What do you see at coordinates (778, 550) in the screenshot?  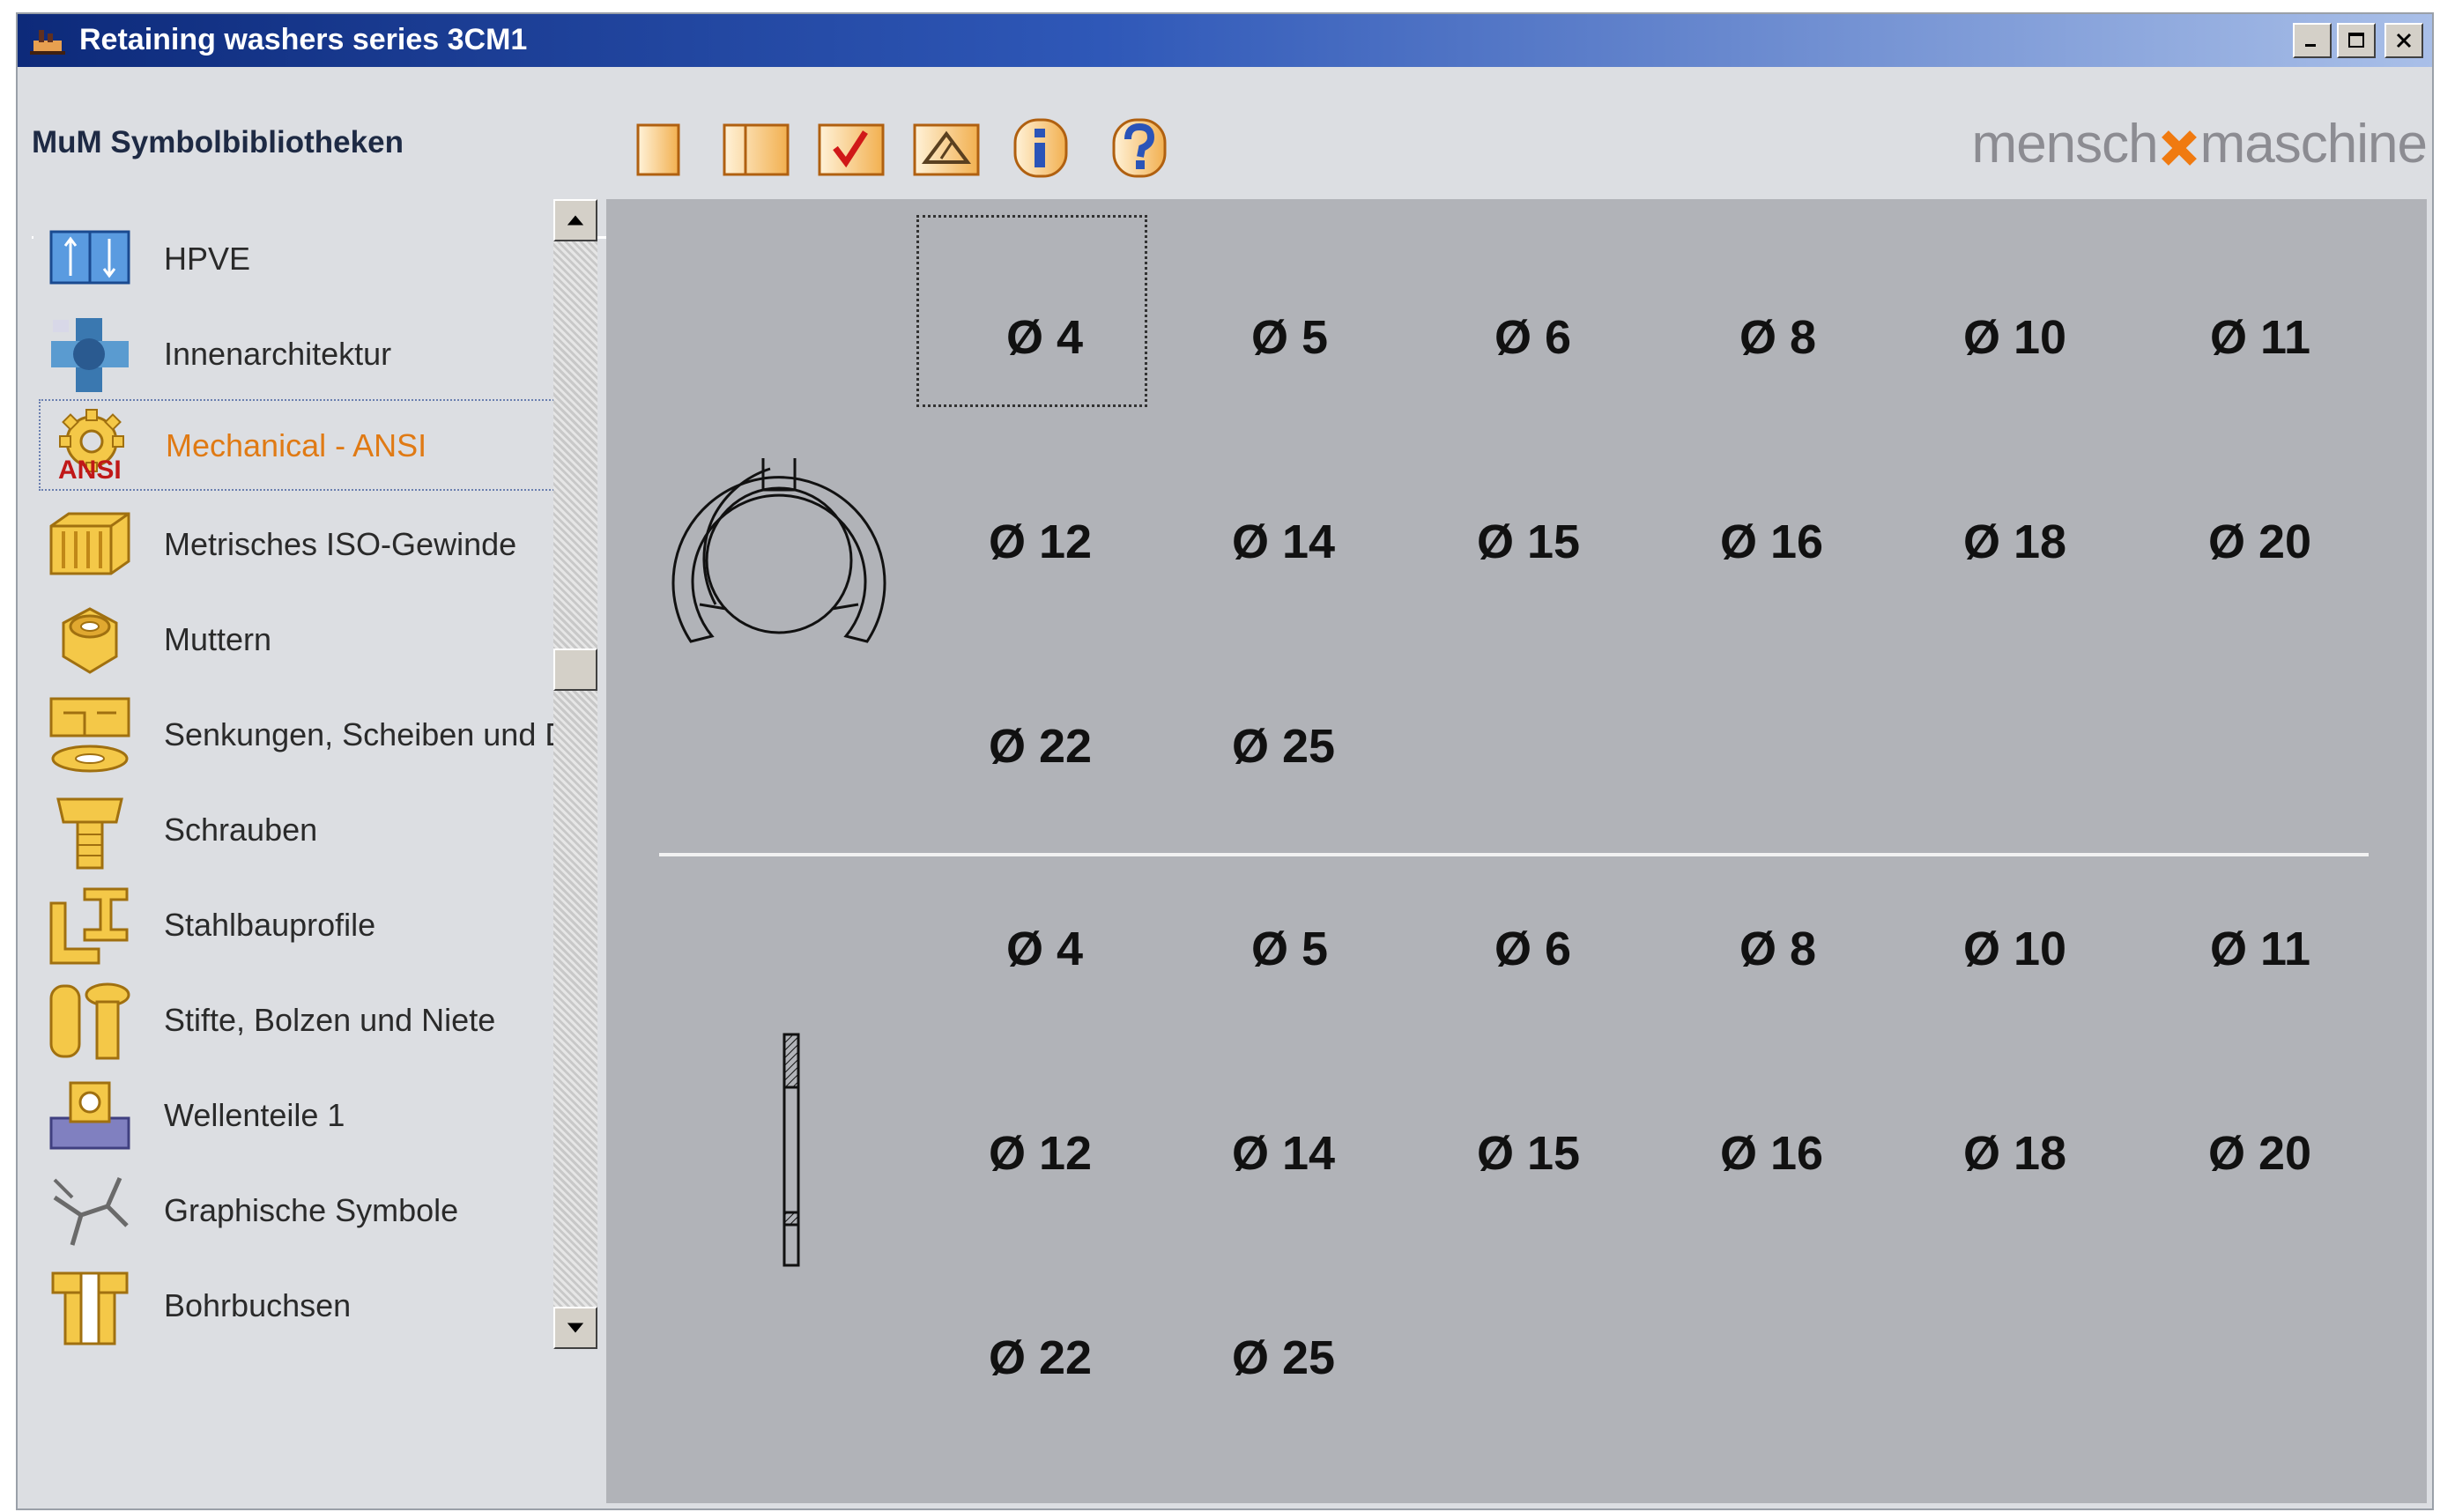 I see `retaining-washer-top-view` at bounding box center [778, 550].